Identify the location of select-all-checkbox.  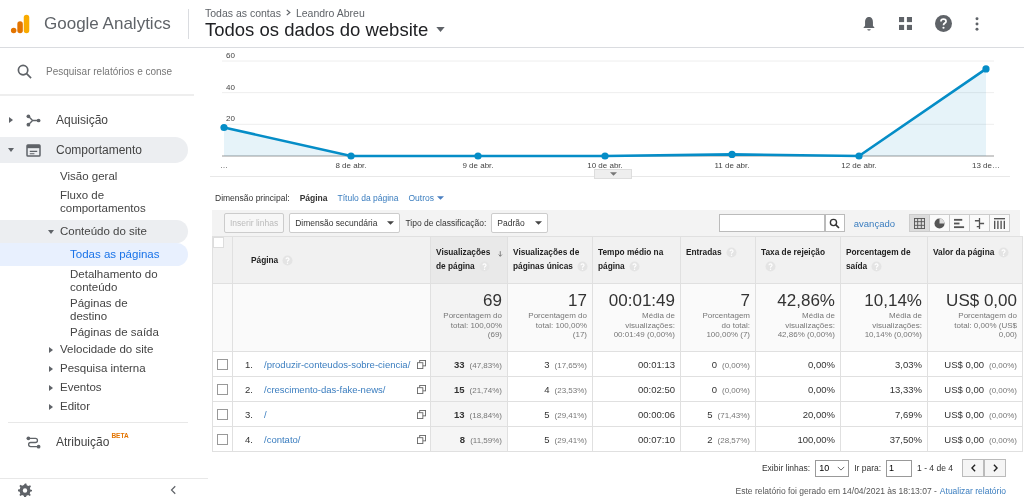
(218, 243).